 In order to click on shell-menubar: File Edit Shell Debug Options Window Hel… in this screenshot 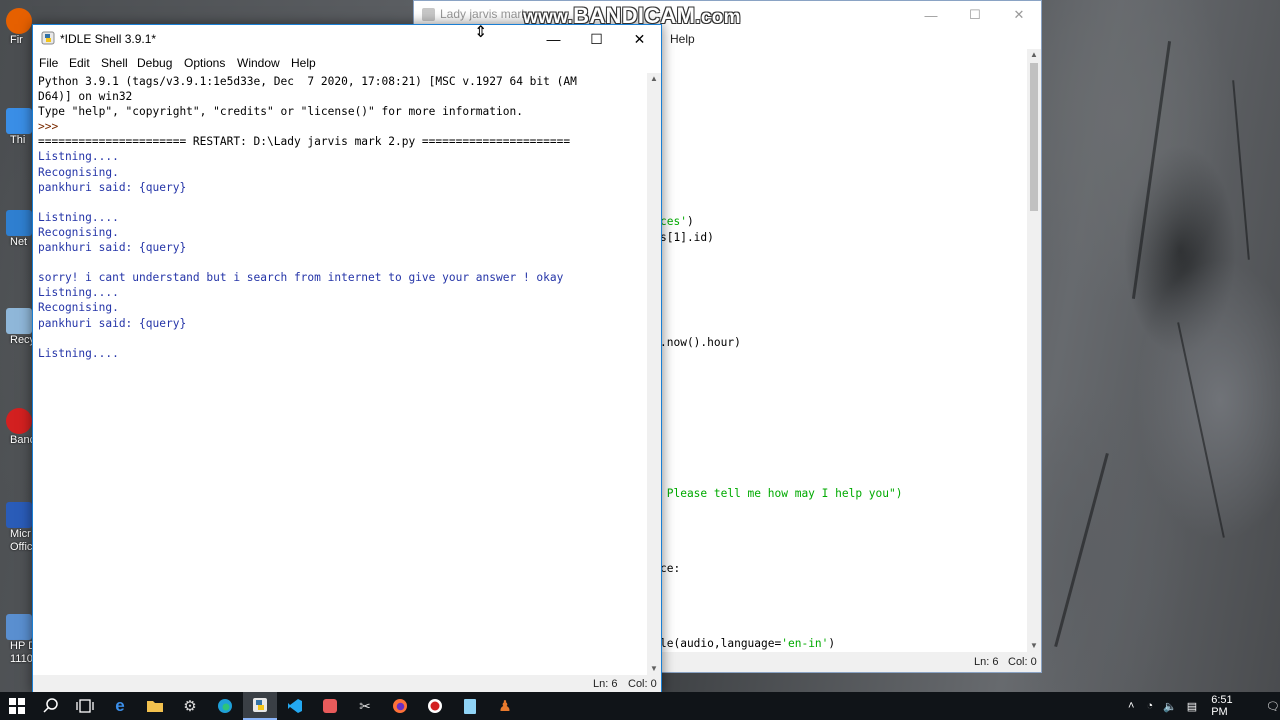, I will do `click(347, 63)`.